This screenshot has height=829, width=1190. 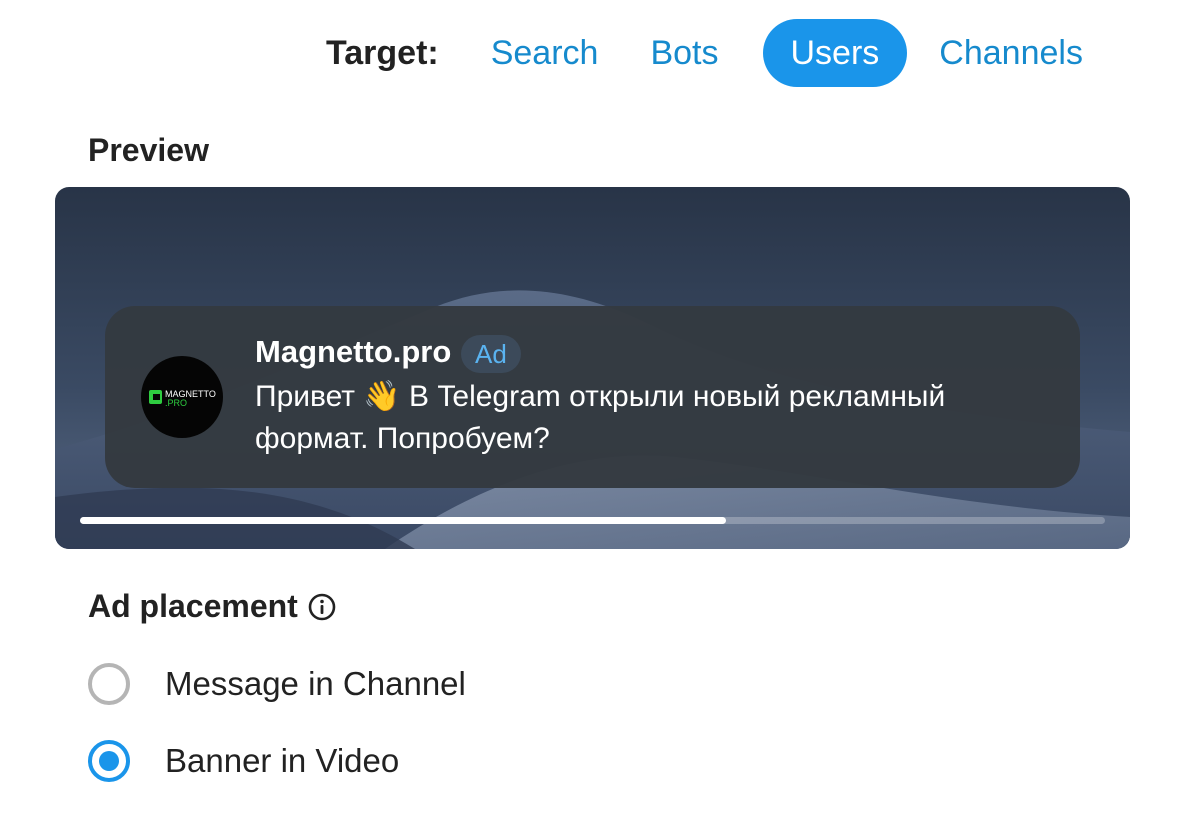 What do you see at coordinates (176, 403) in the screenshot?
I see `svg-text: .PRO` at bounding box center [176, 403].